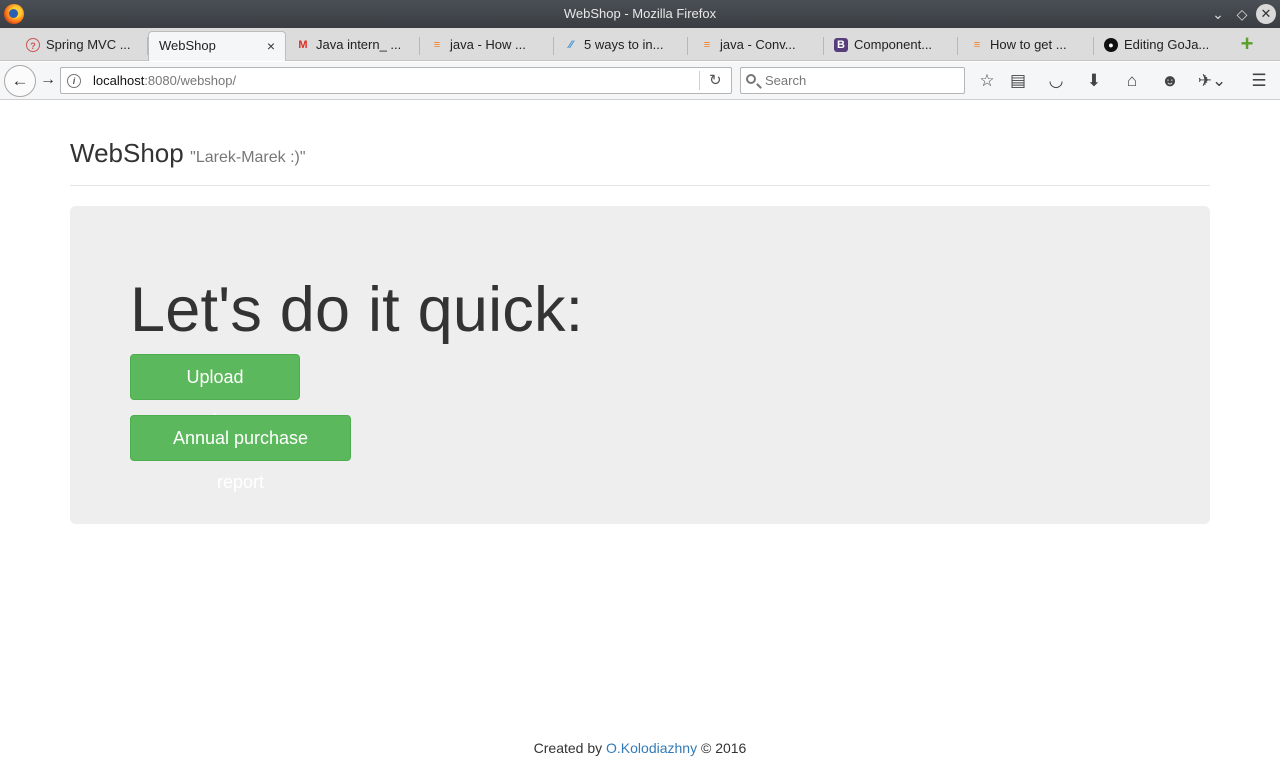 The height and width of the screenshot is (764, 1280). I want to click on close-window-icon: ✕, so click(1266, 14).